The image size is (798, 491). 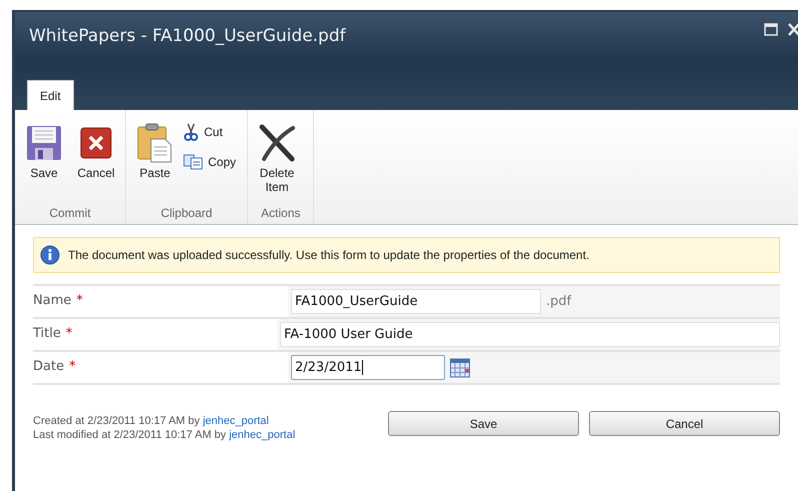 I want to click on group-label: Clipboard, so click(x=187, y=213).